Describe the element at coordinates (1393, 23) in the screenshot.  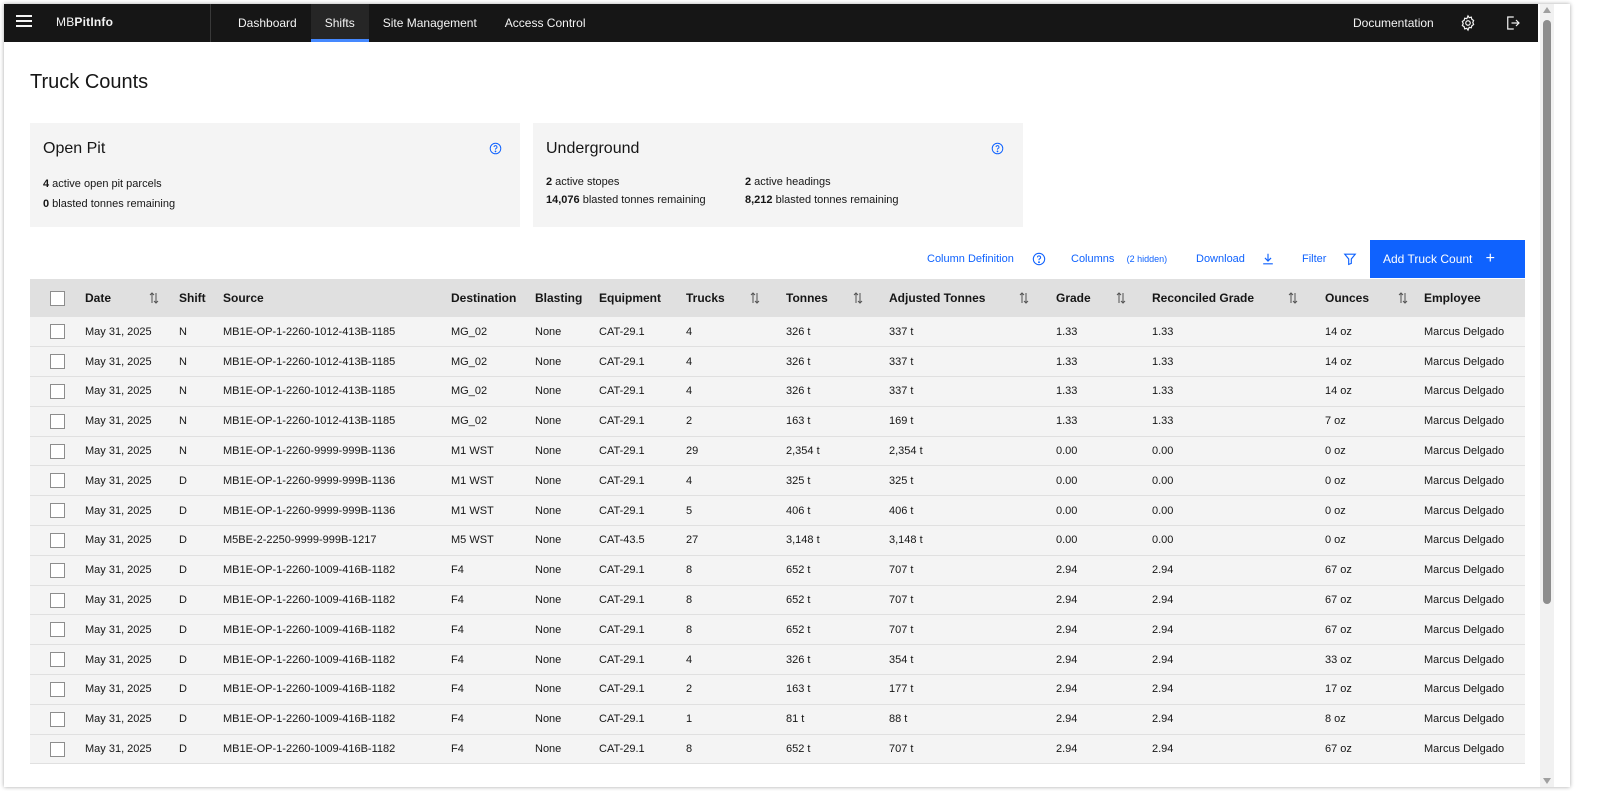
I see `documentation-link: Documentation` at that location.